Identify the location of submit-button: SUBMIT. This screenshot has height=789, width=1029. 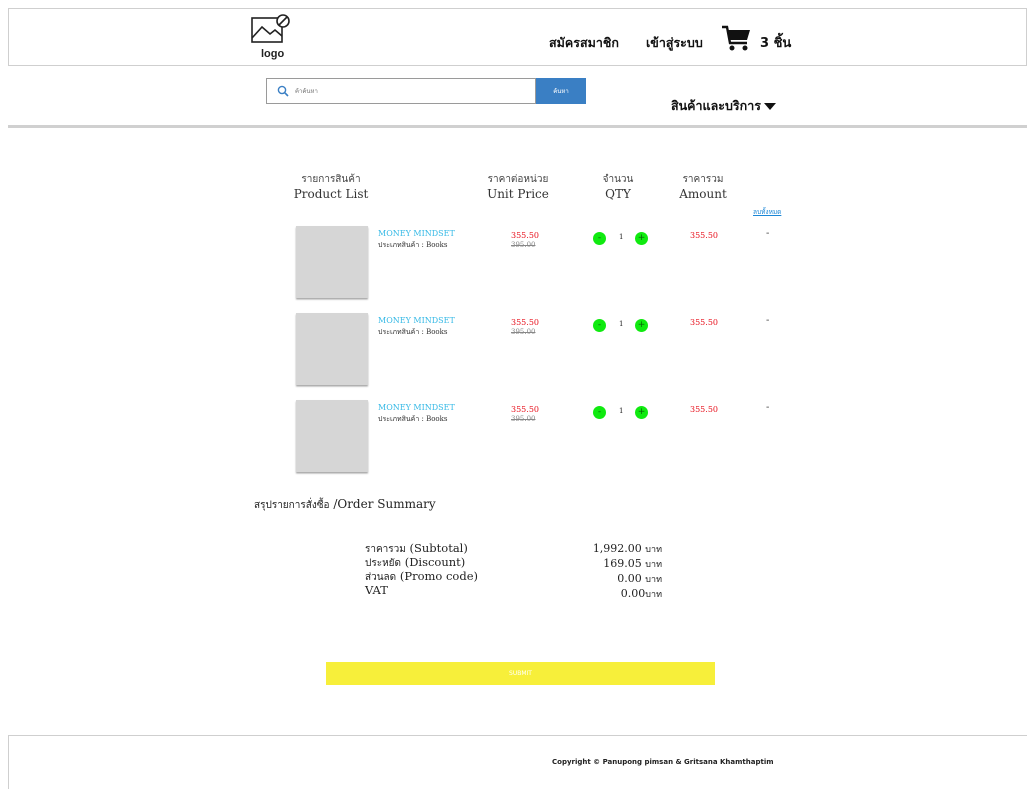
(520, 673).